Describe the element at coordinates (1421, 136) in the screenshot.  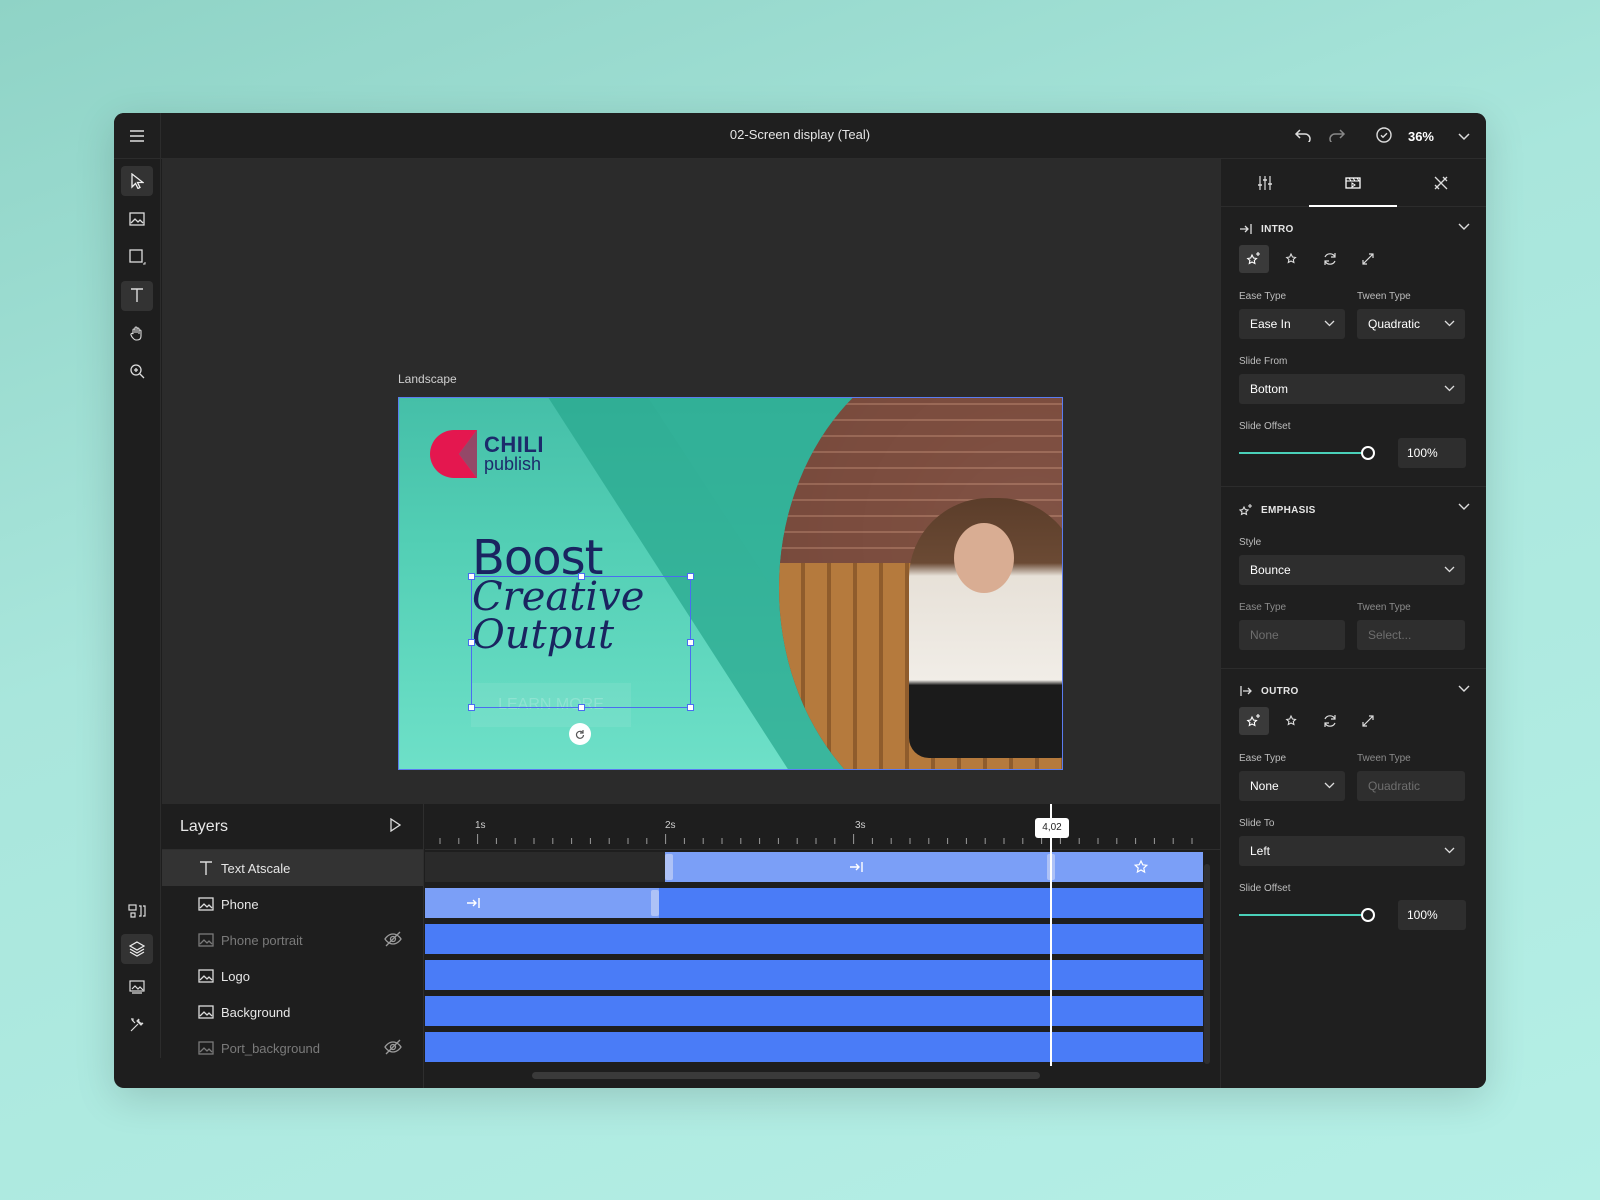
I see `zoom-level: 36%` at that location.